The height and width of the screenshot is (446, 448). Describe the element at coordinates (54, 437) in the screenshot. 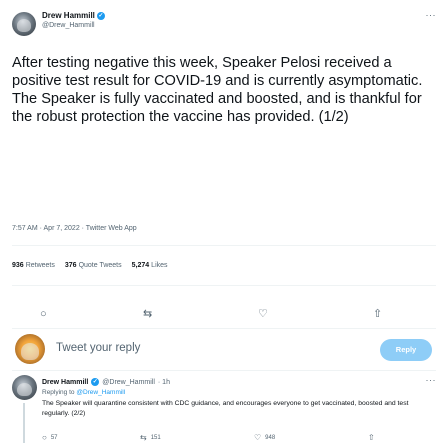

I see `reply-count: 57` at that location.